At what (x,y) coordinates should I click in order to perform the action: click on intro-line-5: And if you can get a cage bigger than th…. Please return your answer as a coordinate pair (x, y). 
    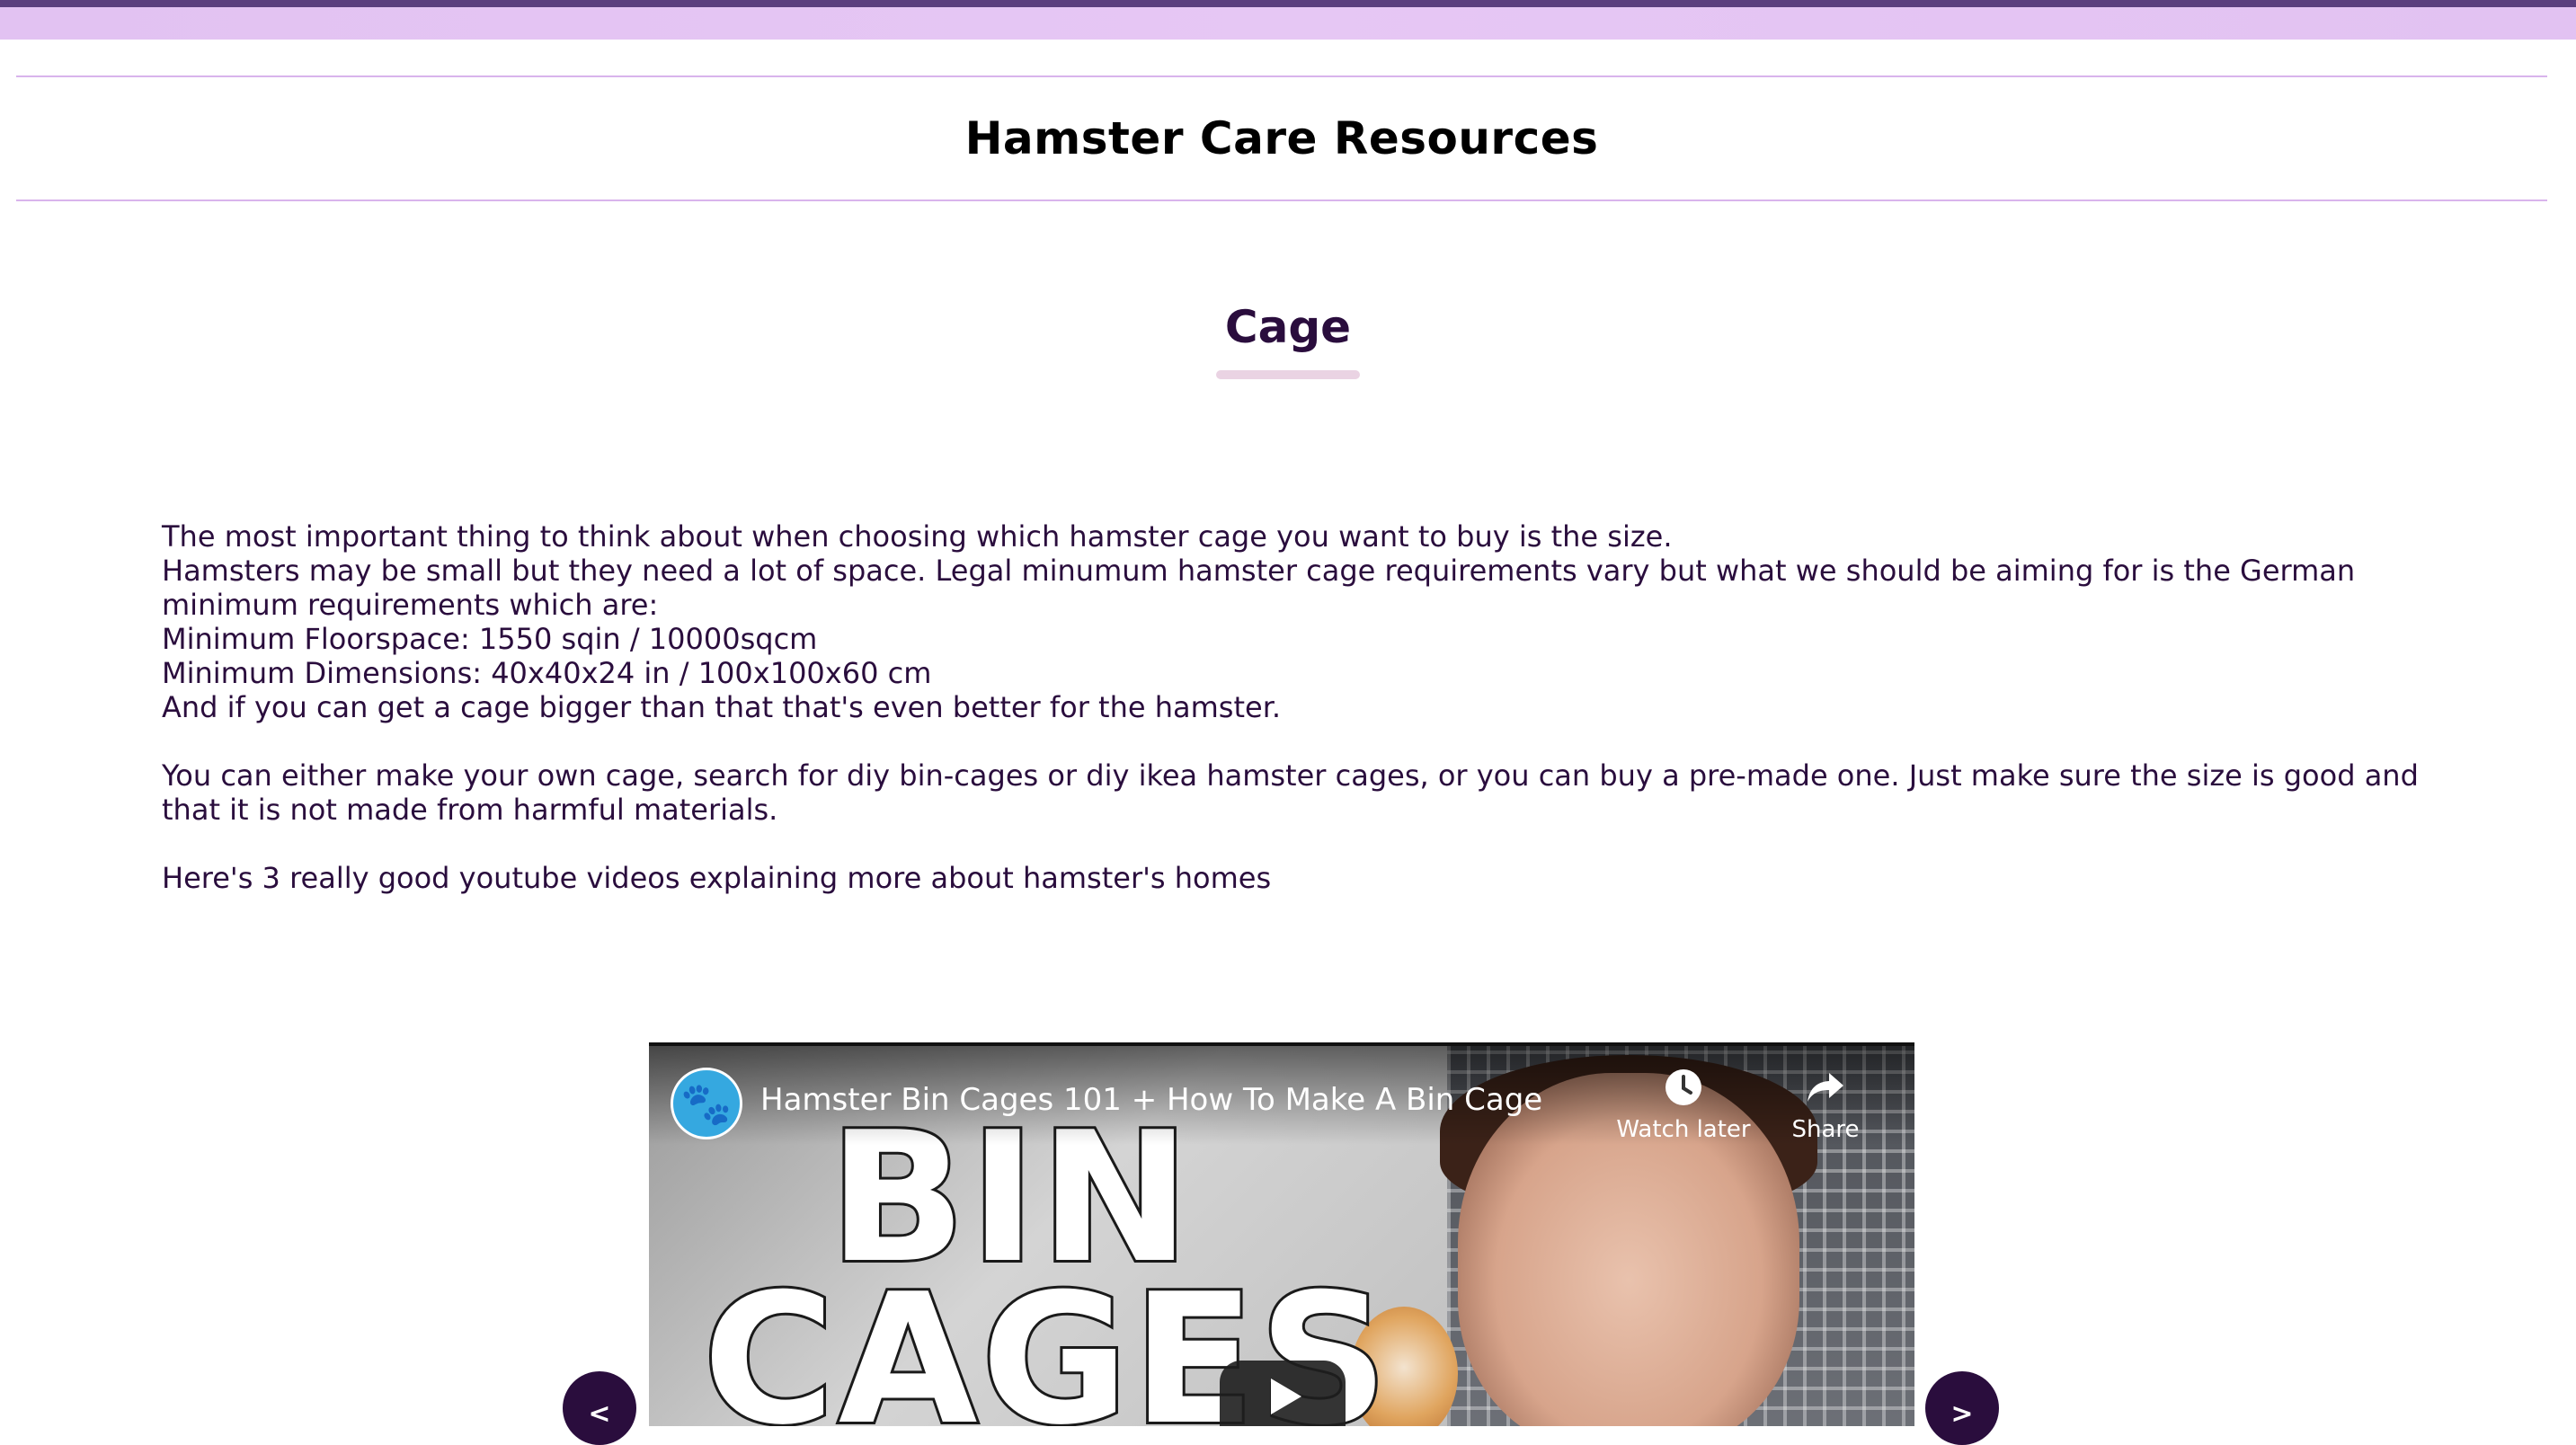
    Looking at the image, I should click on (722, 707).